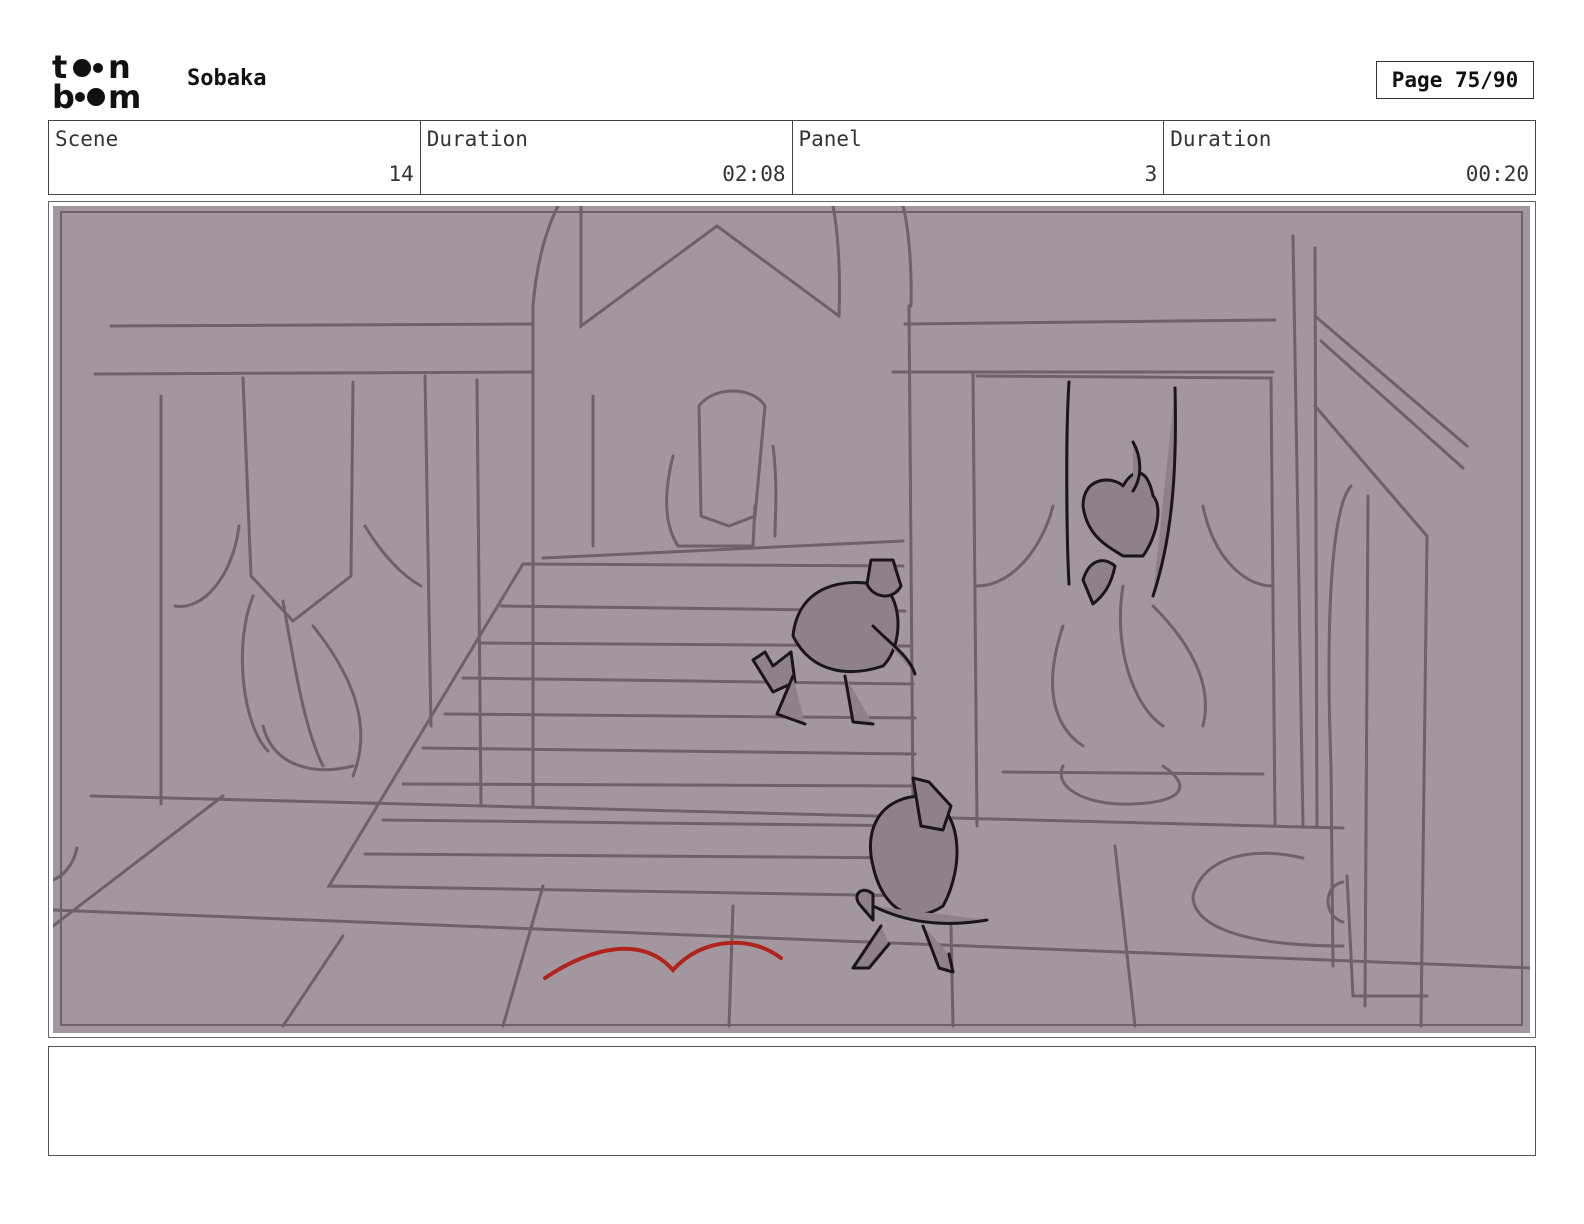 This screenshot has height=1224, width=1584. What do you see at coordinates (607, 157) in the screenshot?
I see `scene-duration-cell: Duration 02:08` at bounding box center [607, 157].